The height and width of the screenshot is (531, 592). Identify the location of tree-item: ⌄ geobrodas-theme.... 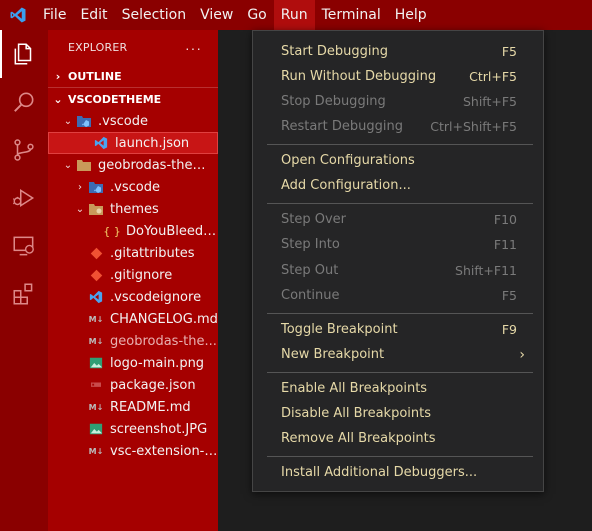
(133, 165).